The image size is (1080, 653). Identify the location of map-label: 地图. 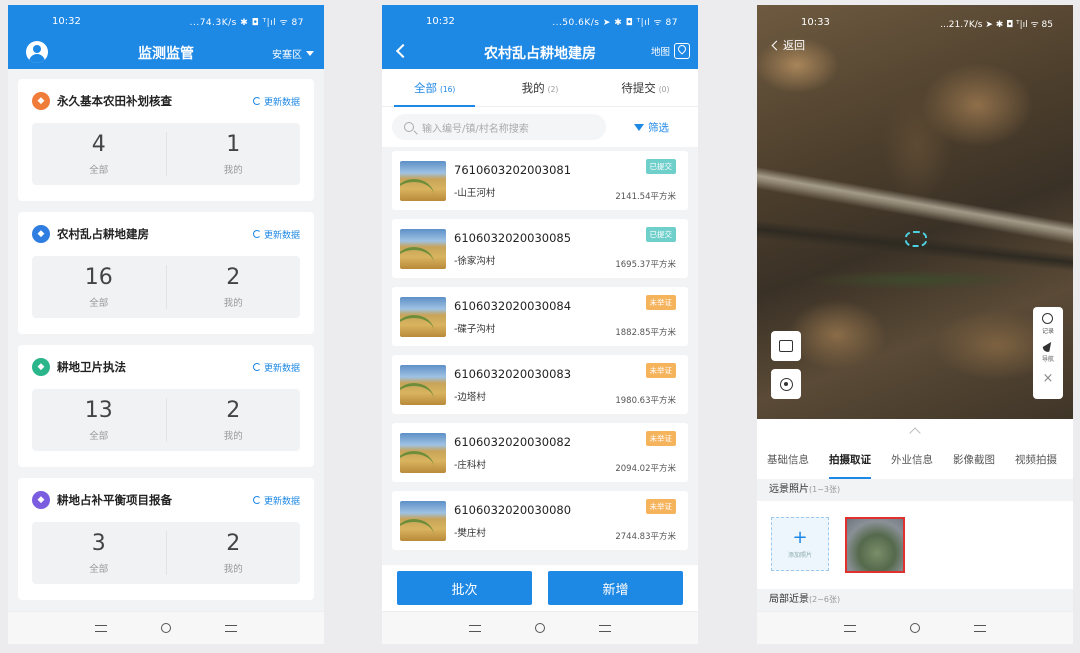
(660, 52).